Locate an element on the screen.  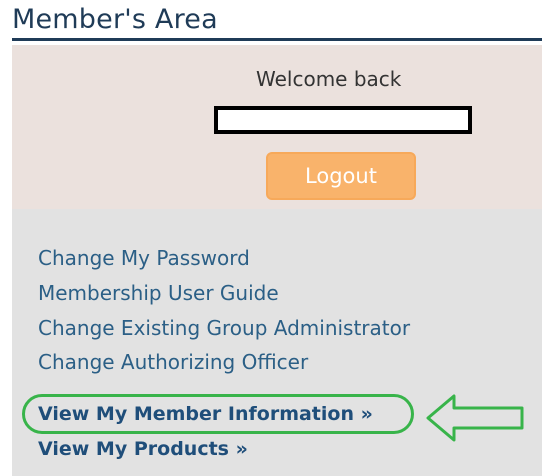
members-area-header: Member's Area is located at coordinates (275, 21).